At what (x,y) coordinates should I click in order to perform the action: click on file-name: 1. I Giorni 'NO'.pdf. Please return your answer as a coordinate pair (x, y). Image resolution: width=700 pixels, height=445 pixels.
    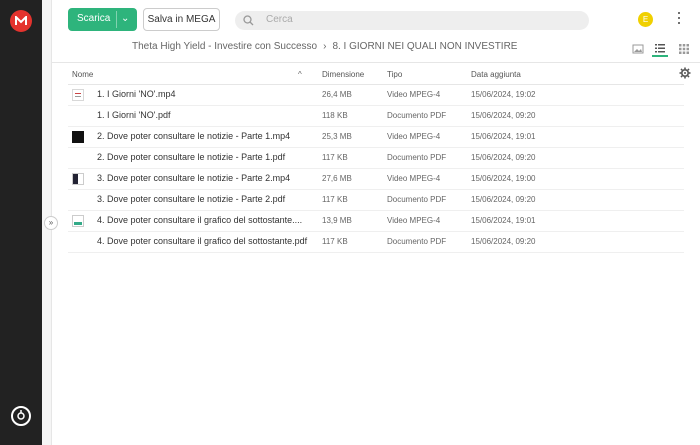
    Looking at the image, I should click on (134, 115).